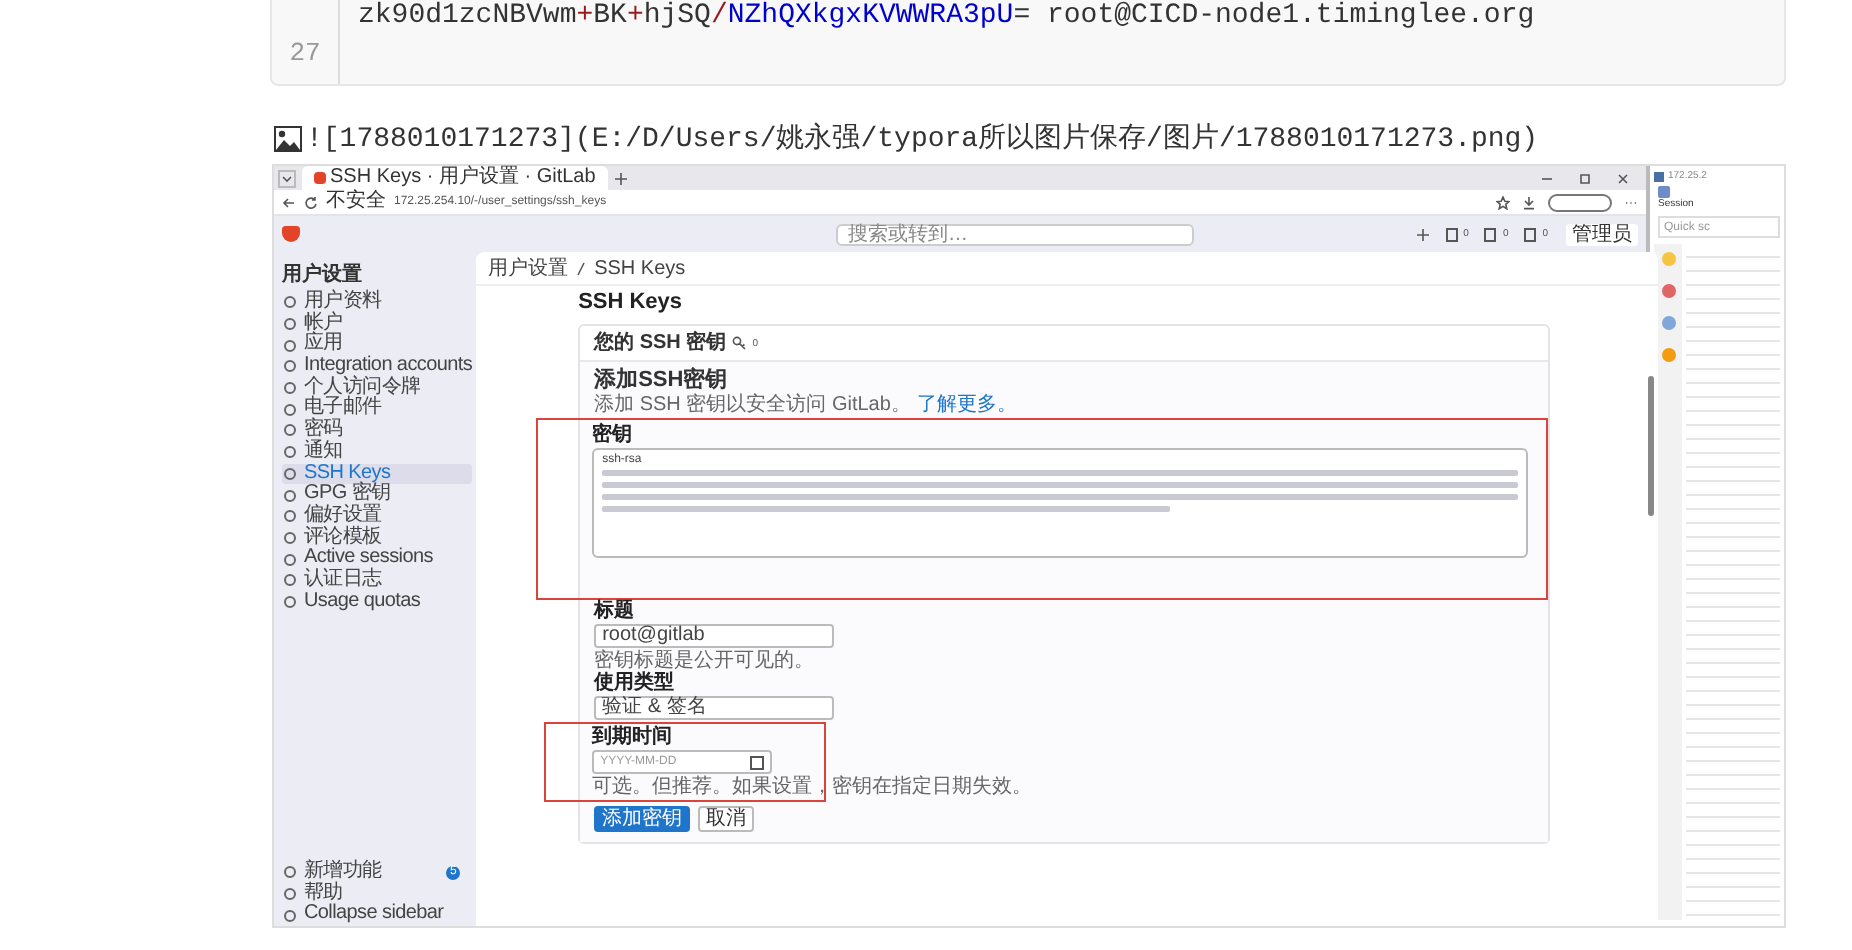 Image resolution: width=1852 pixels, height=950 pixels. What do you see at coordinates (581, 268) in the screenshot?
I see `slash-icon` at bounding box center [581, 268].